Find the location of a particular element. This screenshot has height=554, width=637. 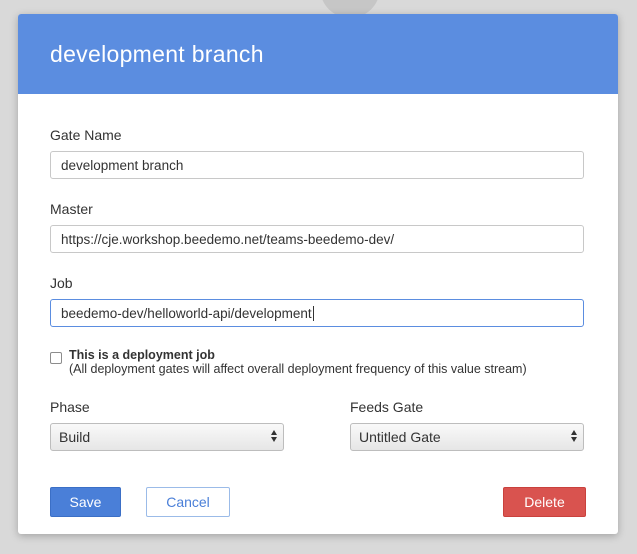

save-button: Save is located at coordinates (85, 502).